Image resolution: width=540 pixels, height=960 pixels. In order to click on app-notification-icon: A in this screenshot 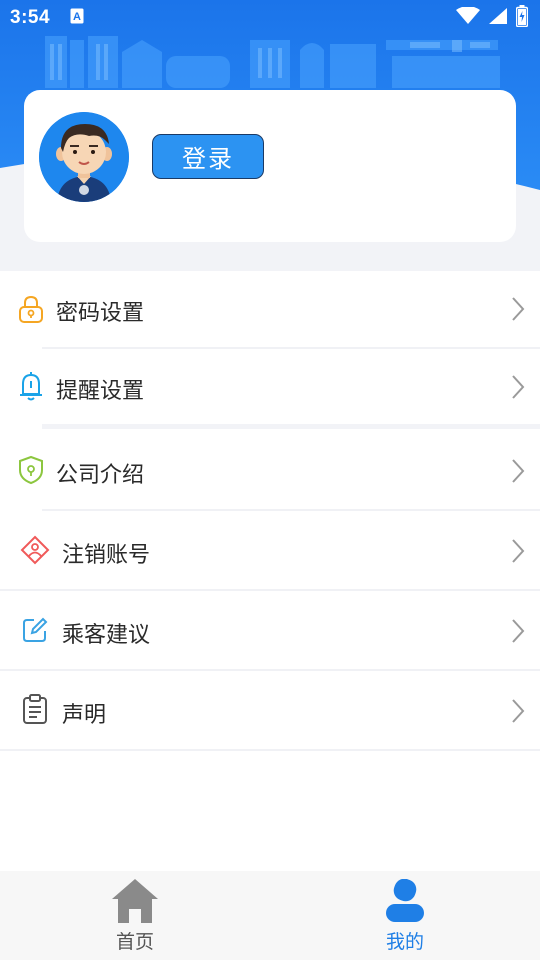, I will do `click(77, 18)`.